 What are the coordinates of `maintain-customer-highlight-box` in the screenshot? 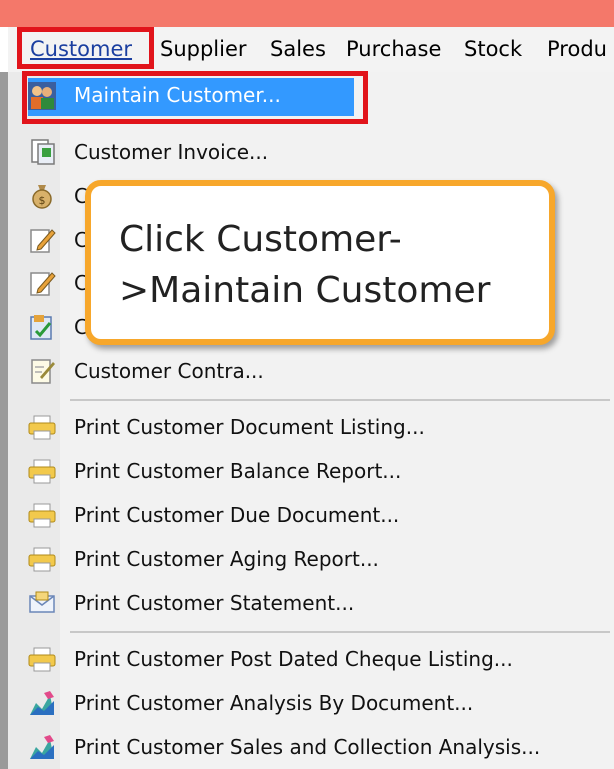 It's located at (195, 97).